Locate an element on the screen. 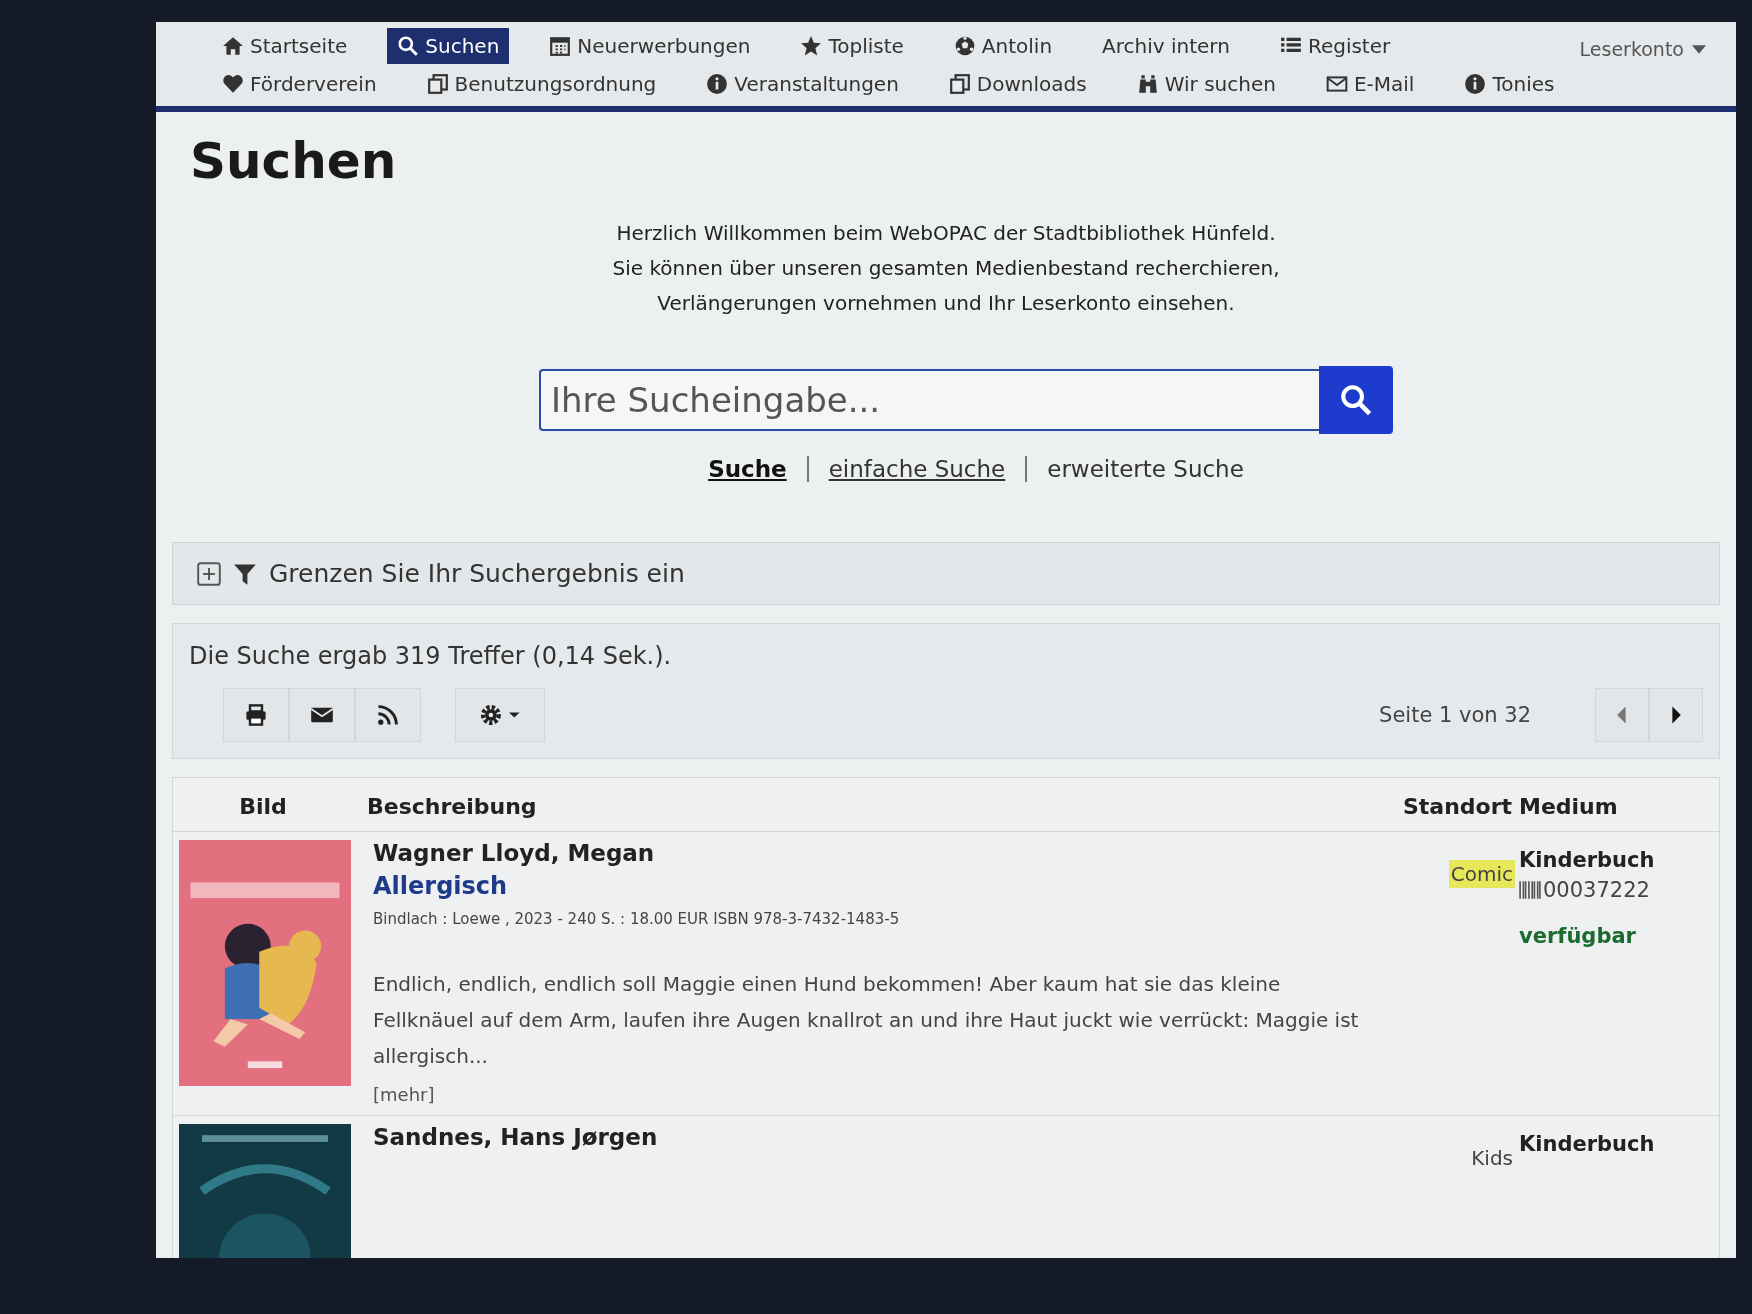  barcode-icon is located at coordinates (1530, 890).